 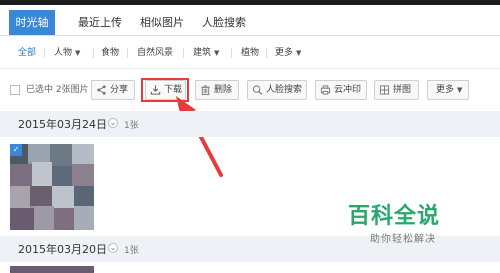 I want to click on watermark-subtitle: 助你轻松解决, so click(x=403, y=239).